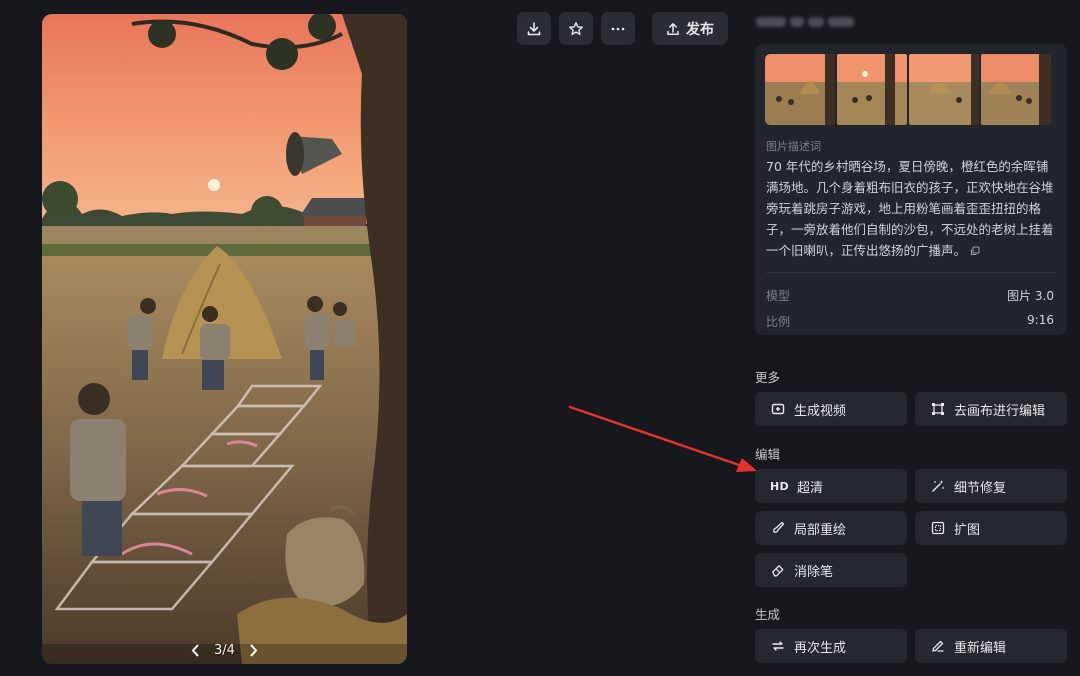  I want to click on ratio-label: 比例, so click(778, 322).